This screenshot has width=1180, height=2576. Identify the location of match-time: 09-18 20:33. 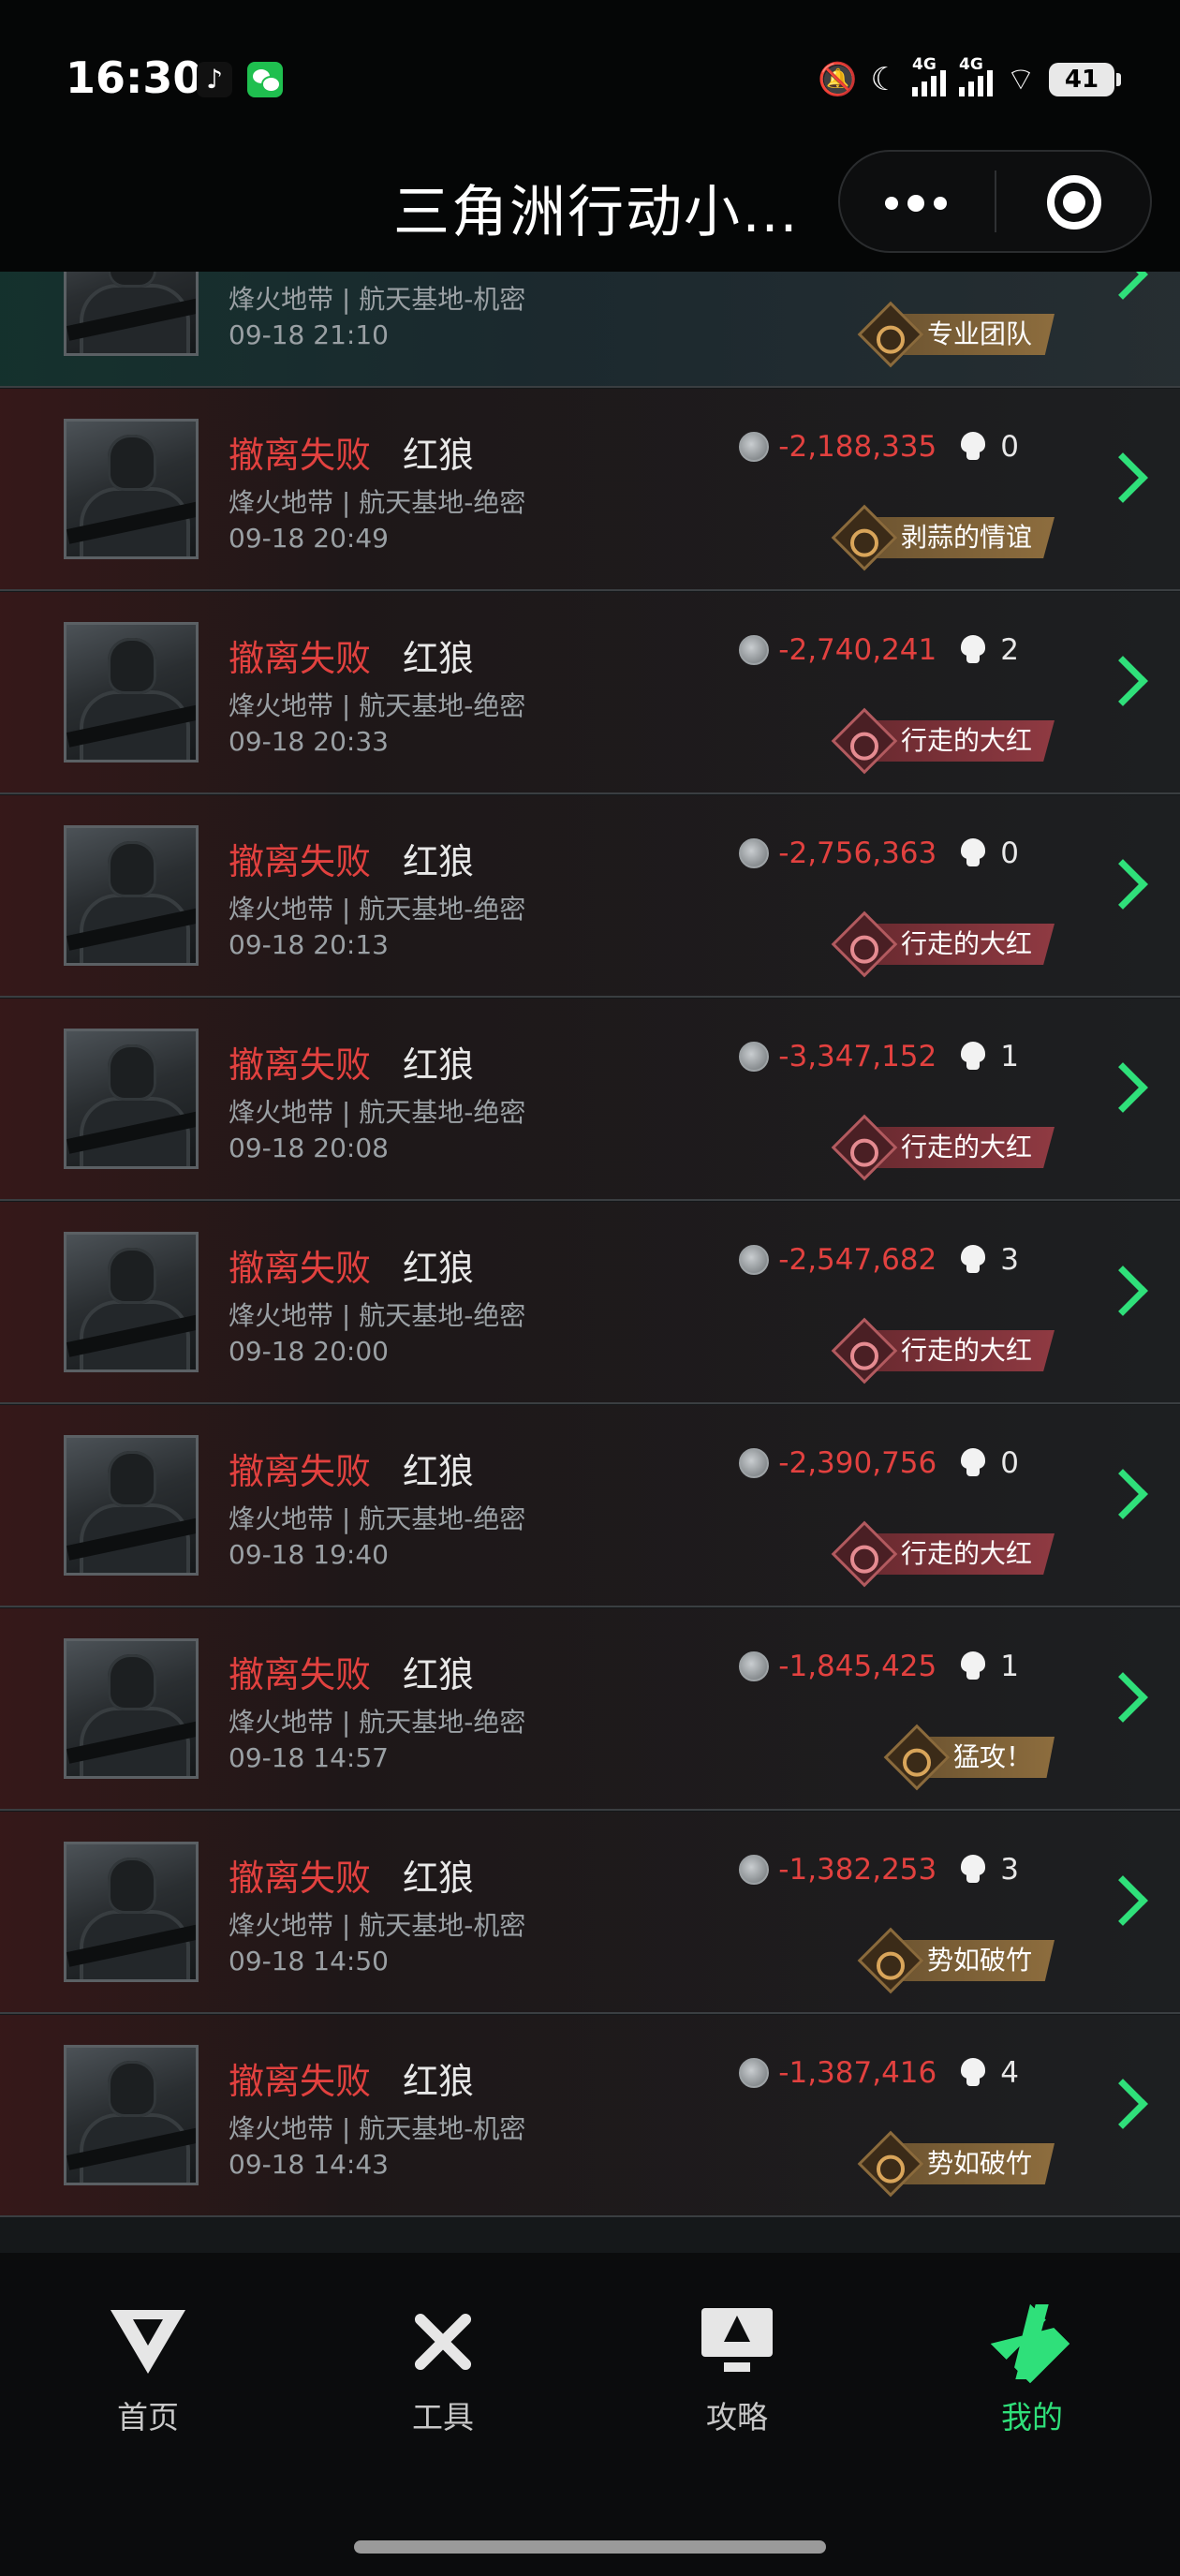
(309, 741).